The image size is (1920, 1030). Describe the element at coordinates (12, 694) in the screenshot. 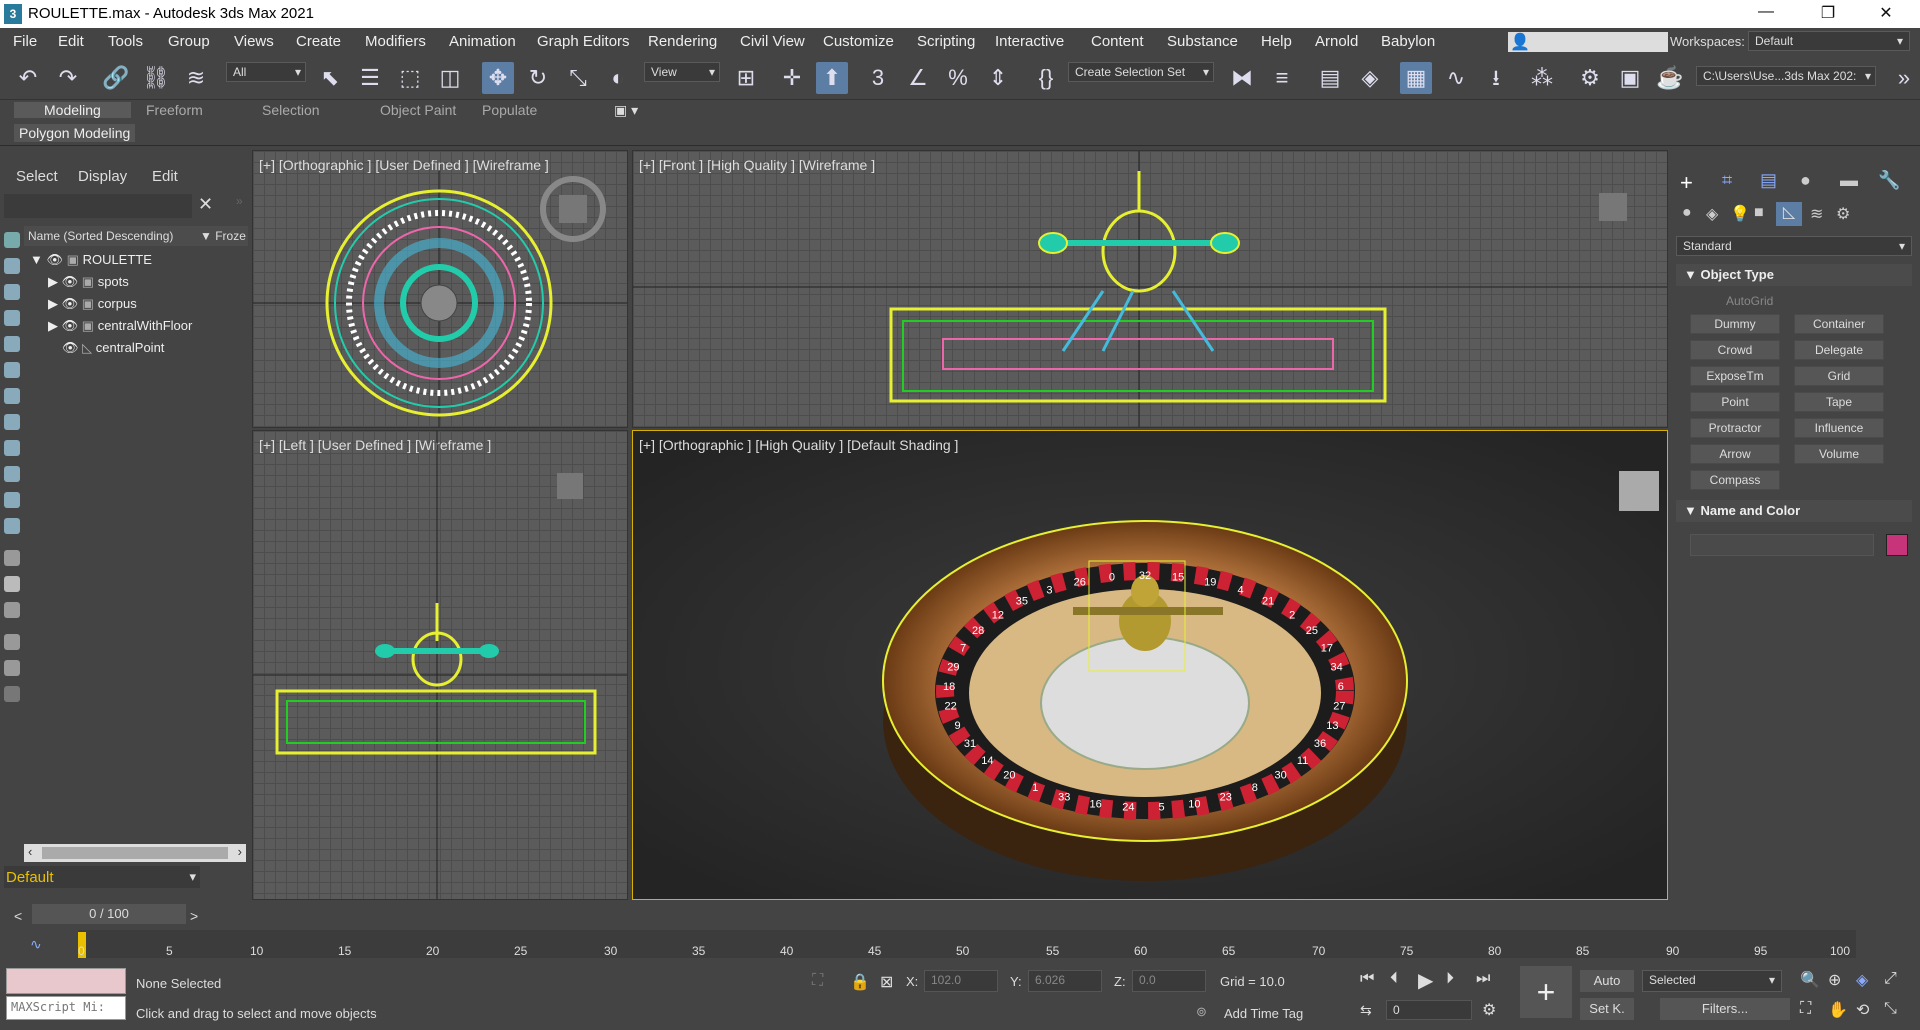

I see `layer-toggle-icon` at that location.